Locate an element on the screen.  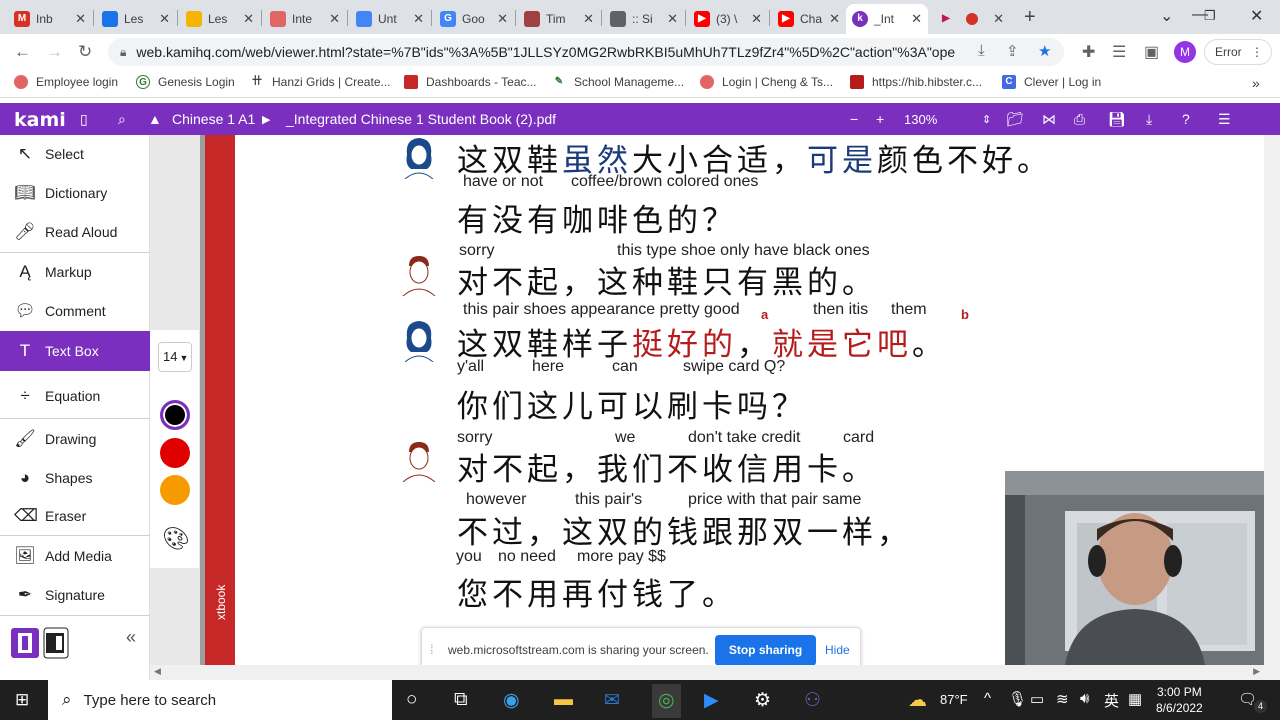
task-view-icon: ⧉ is located at coordinates (461, 700).